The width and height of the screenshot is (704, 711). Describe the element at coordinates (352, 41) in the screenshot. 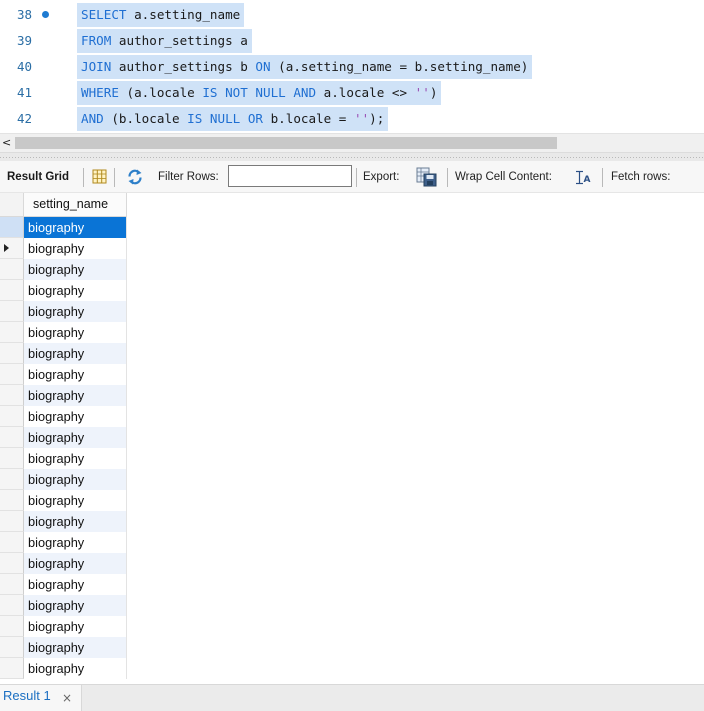

I see `code-line-39: 39 FROM author_settings a` at that location.